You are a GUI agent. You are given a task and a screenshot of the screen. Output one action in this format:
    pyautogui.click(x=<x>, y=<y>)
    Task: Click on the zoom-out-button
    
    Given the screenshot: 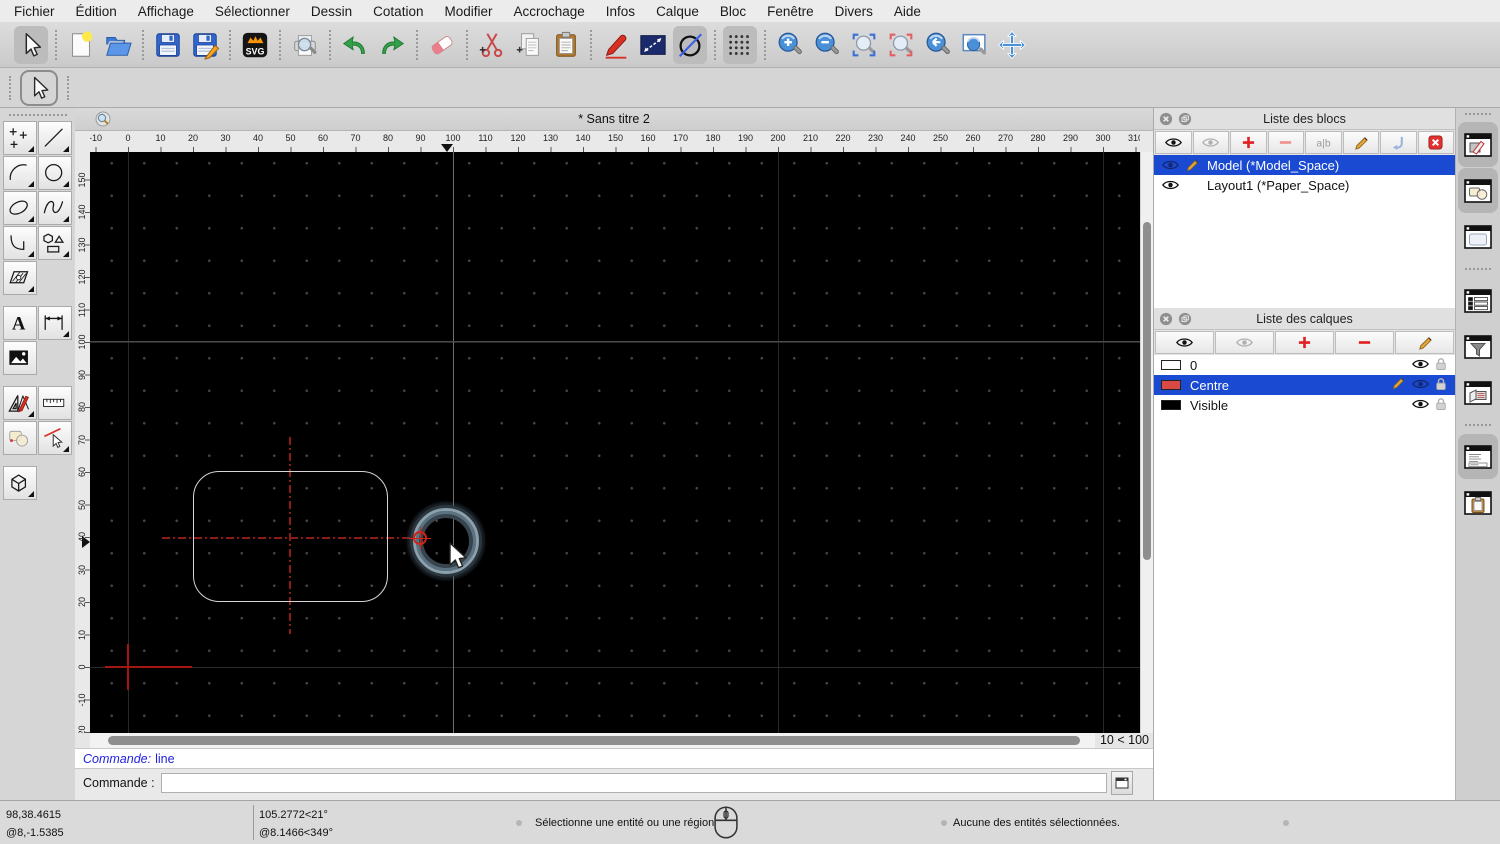 What is the action you would take?
    pyautogui.click(x=827, y=45)
    